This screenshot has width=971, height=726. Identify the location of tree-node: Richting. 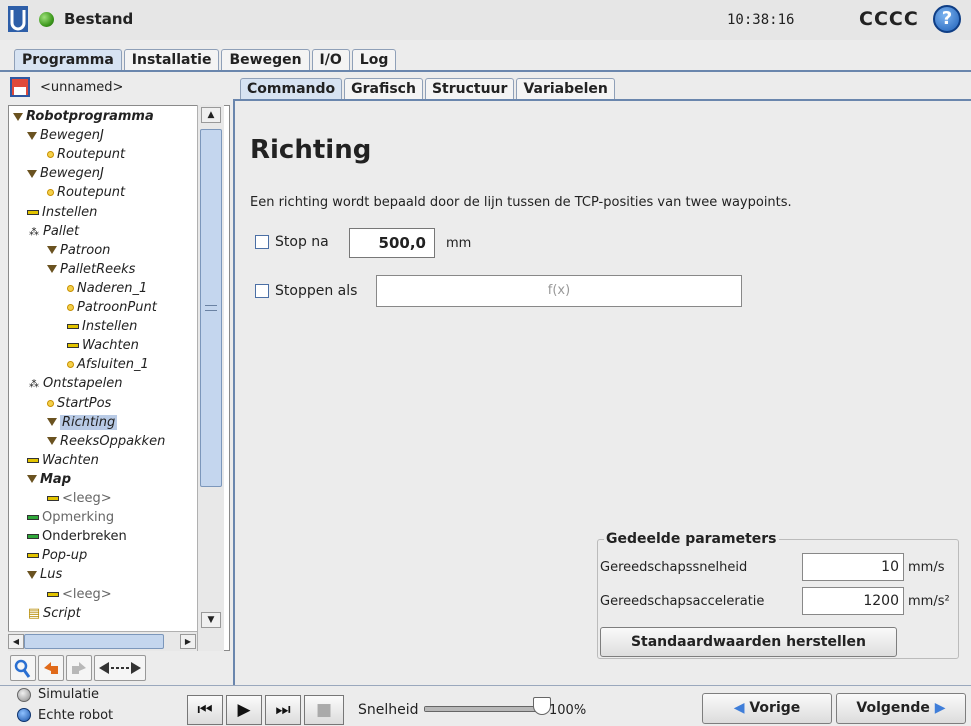
(82, 423).